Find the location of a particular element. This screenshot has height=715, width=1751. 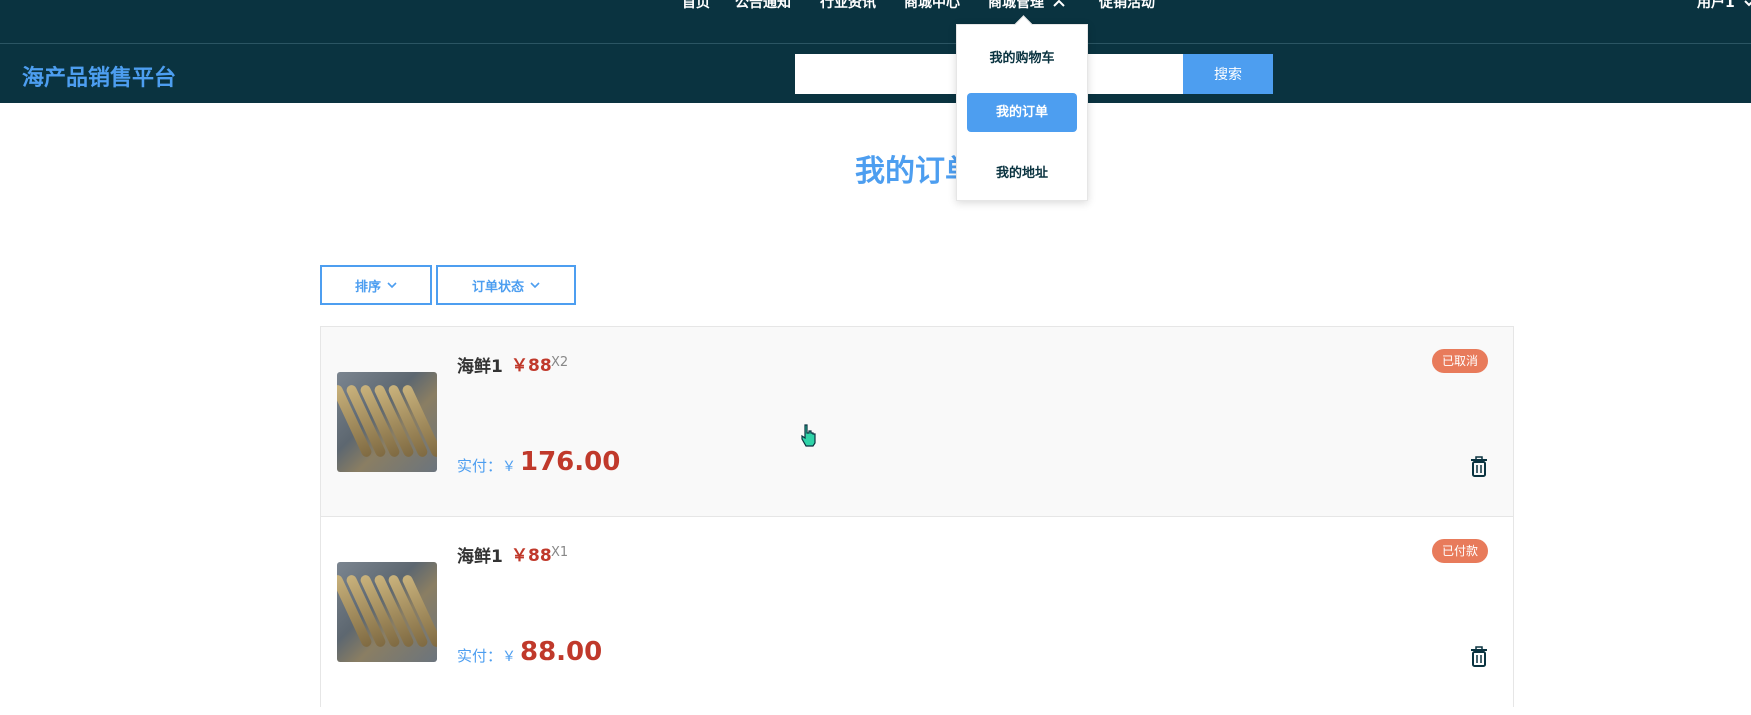

sort-dropdown: 排序 is located at coordinates (376, 285).